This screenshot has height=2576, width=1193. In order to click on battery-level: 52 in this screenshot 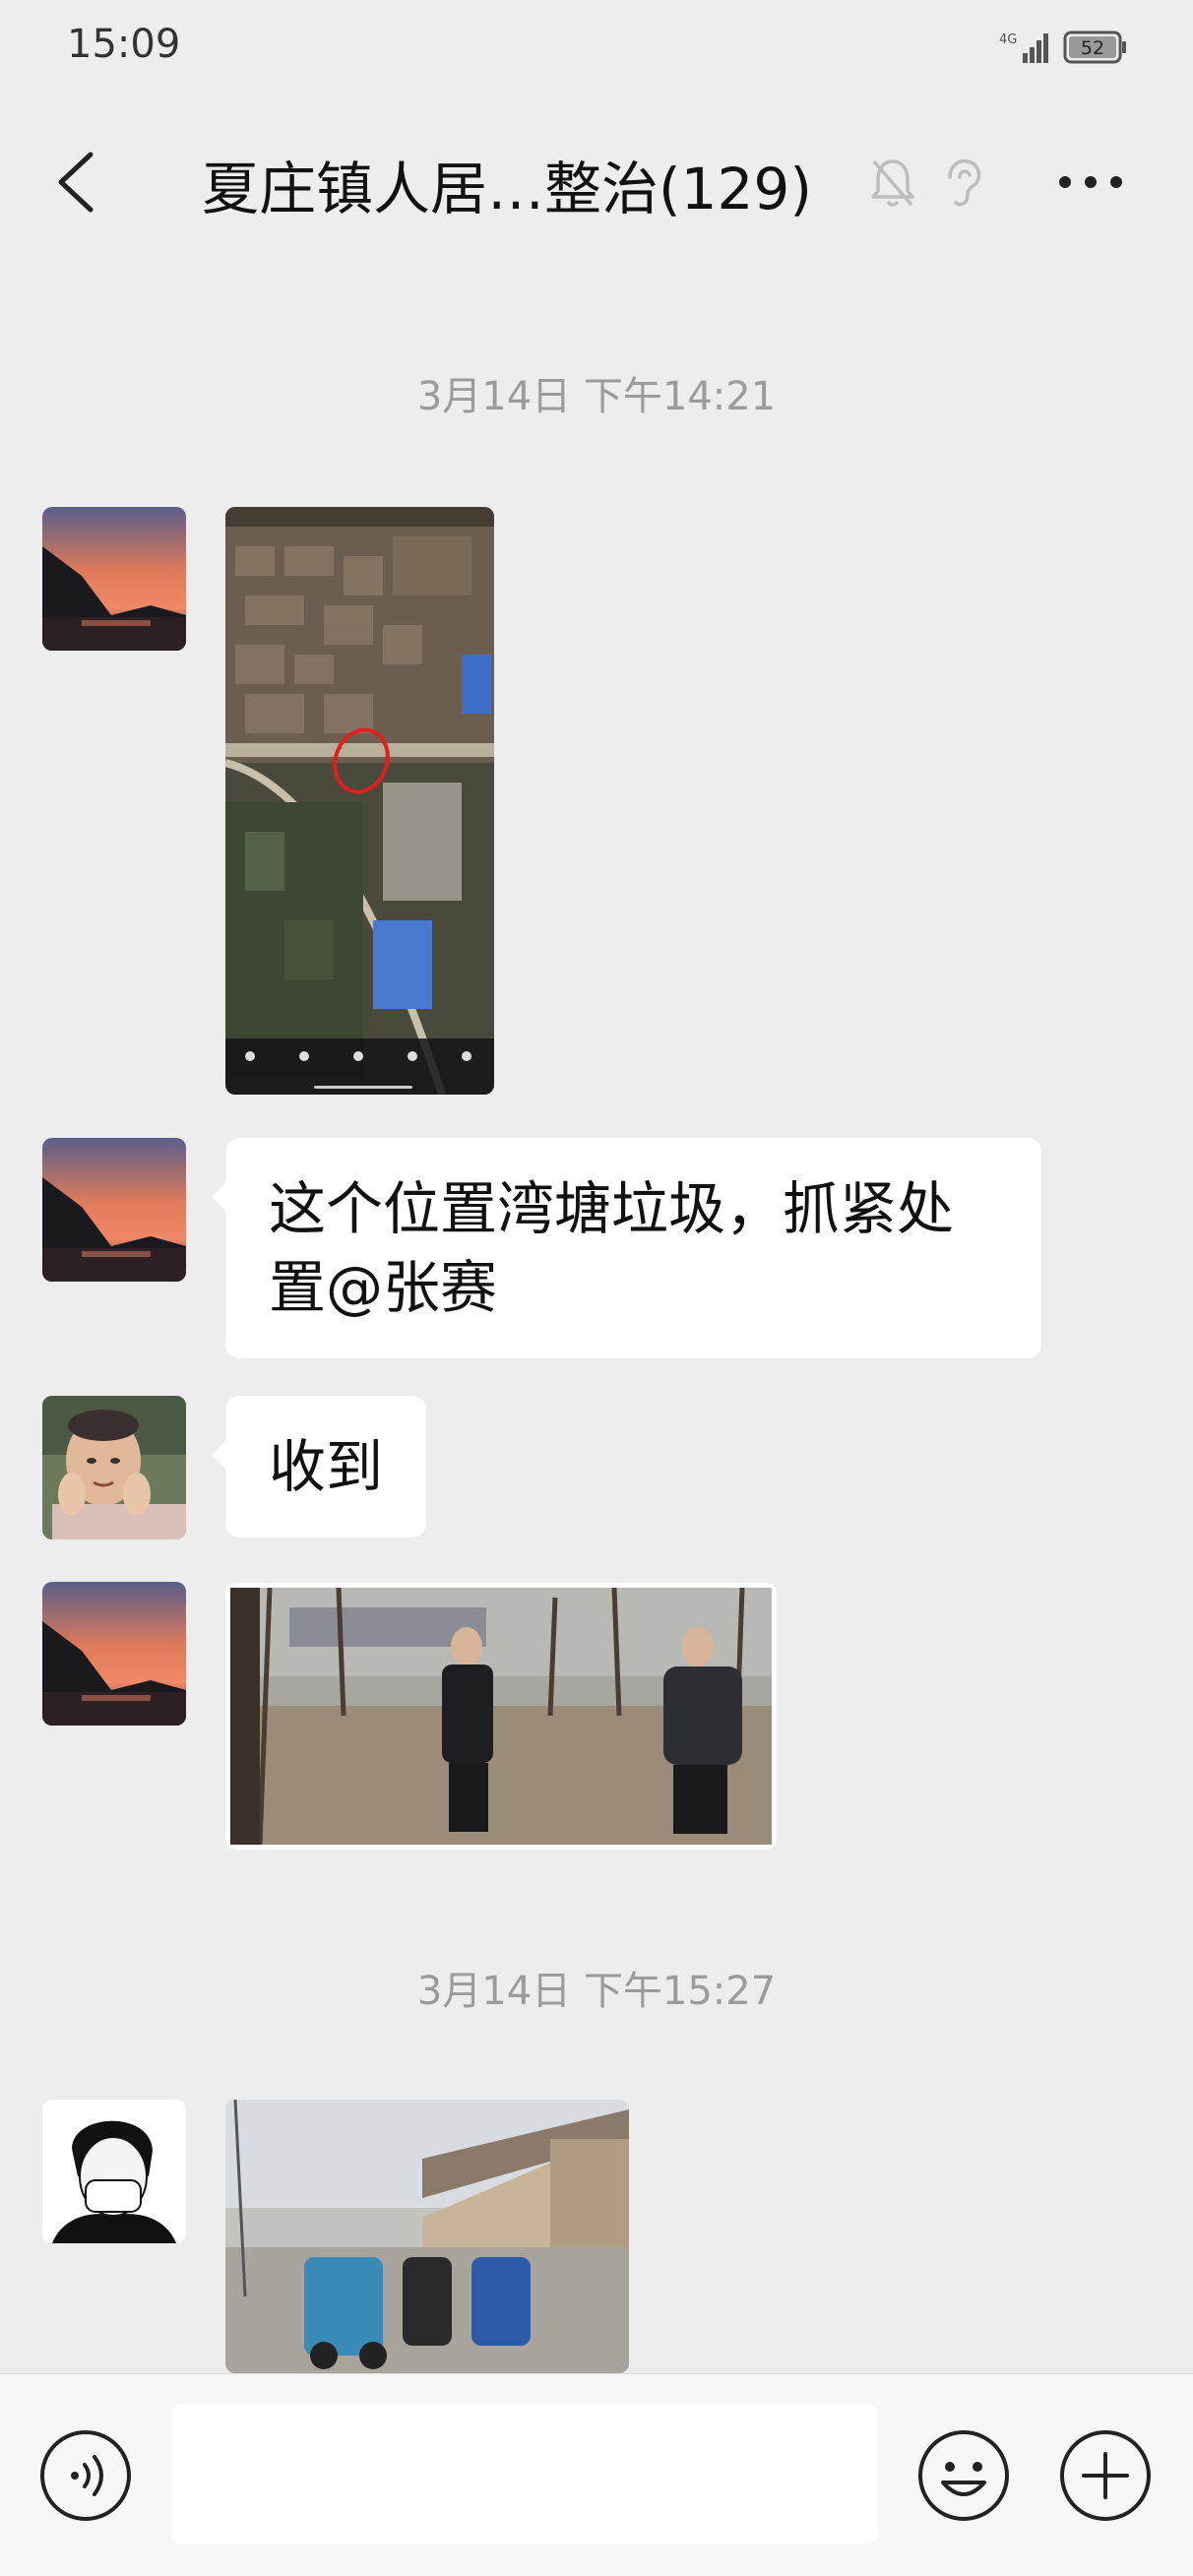, I will do `click(1092, 48)`.